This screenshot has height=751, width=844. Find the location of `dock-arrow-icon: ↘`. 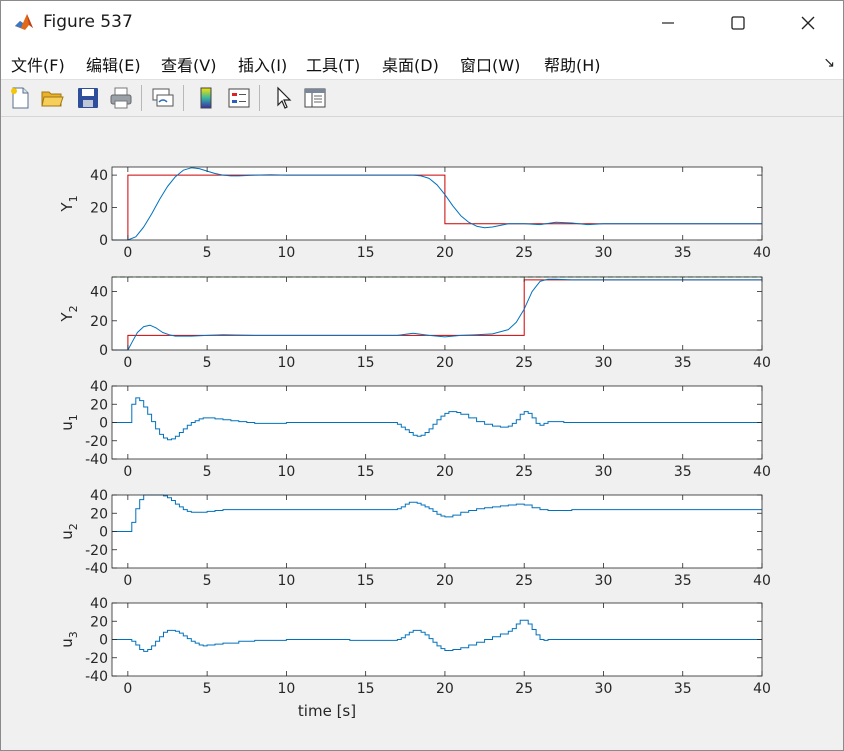

dock-arrow-icon: ↘ is located at coordinates (829, 63).